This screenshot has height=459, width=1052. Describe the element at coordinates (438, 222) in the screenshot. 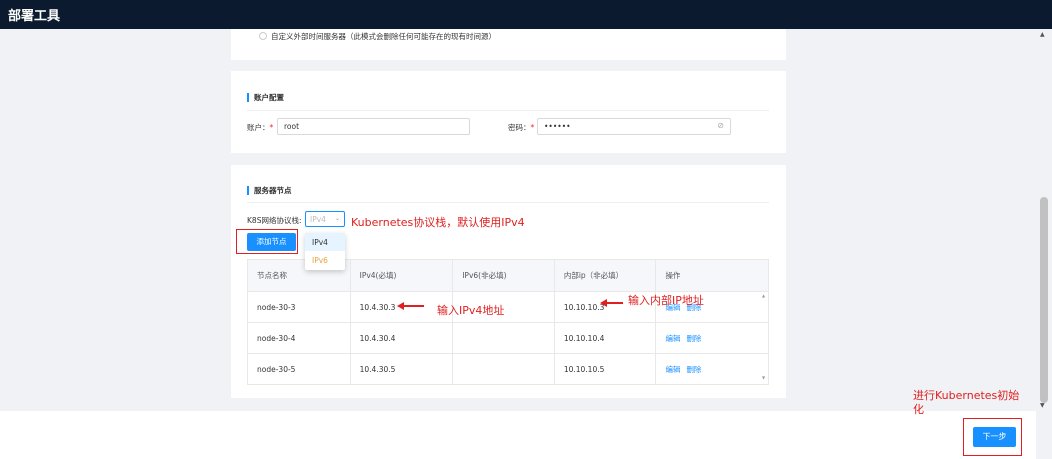

I see `protocol-annotation: Kubernetes协议栈，默认使用IPv4` at that location.